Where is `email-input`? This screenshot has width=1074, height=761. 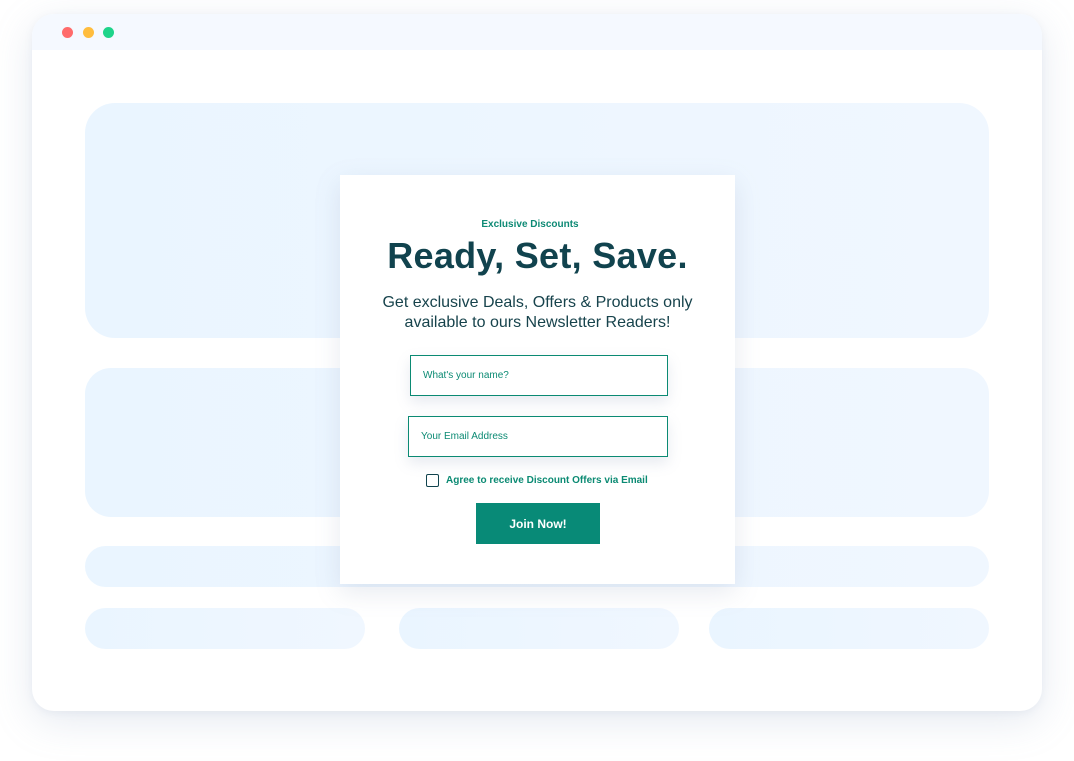
email-input is located at coordinates (538, 436).